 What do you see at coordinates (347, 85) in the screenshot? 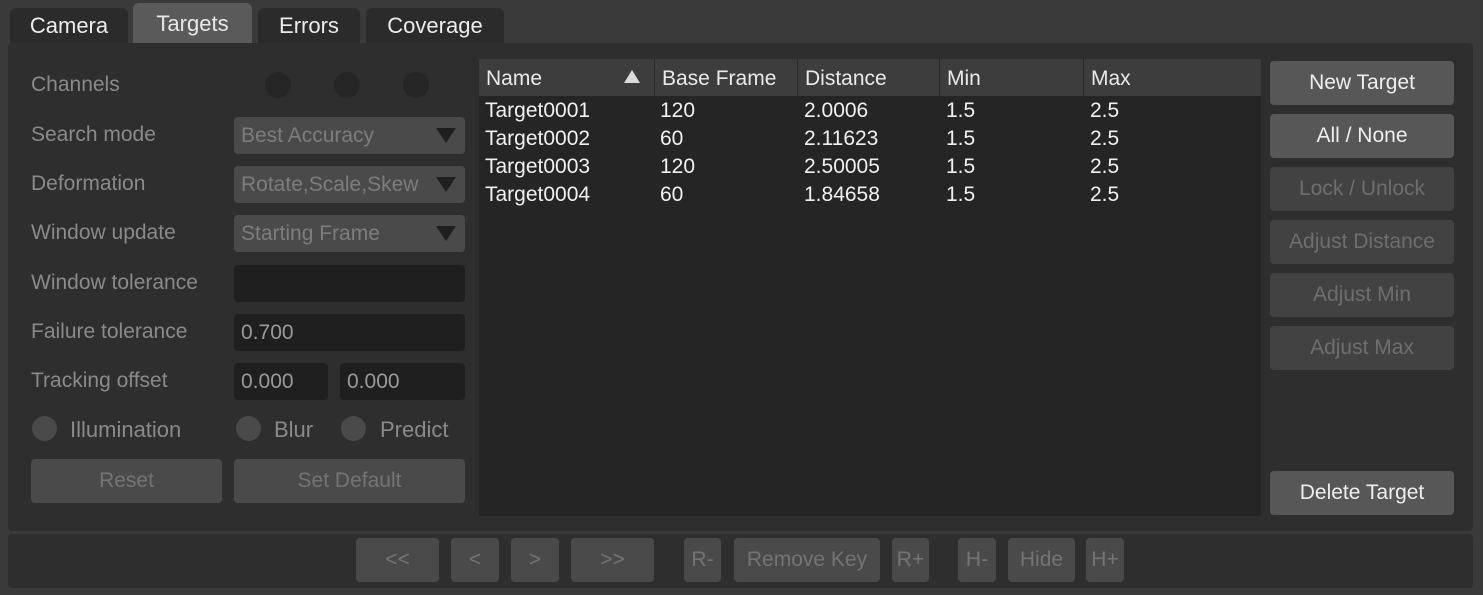
I see `channel-green-toggle` at bounding box center [347, 85].